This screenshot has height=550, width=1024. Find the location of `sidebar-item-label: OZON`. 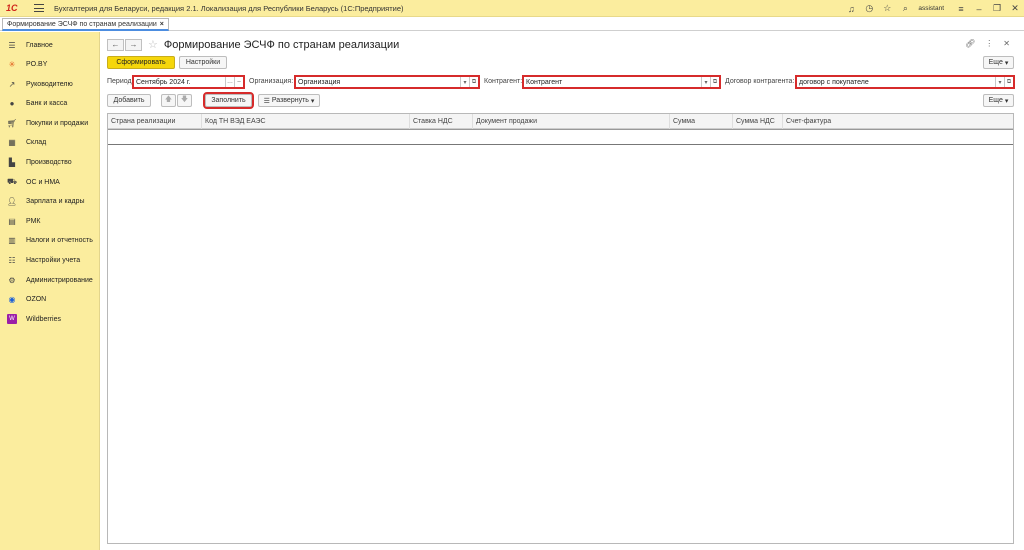

sidebar-item-label: OZON is located at coordinates (36, 299).